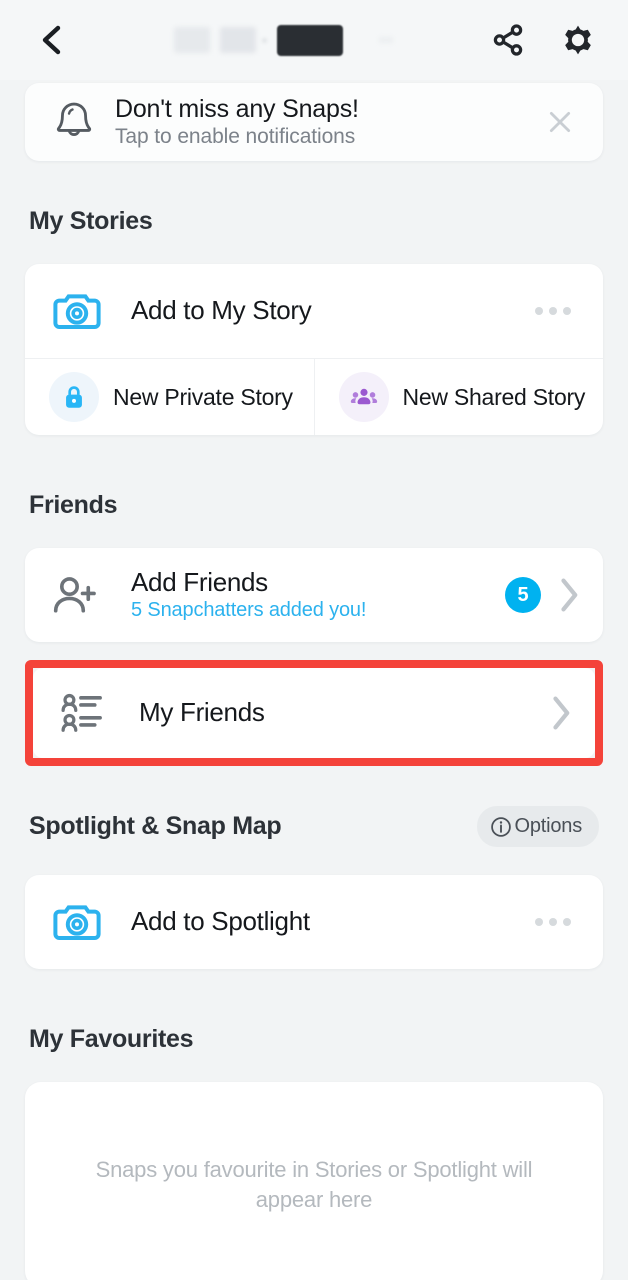  Describe the element at coordinates (311, 594) in the screenshot. I see `row-text: Add Friends 5 Snapchatters added you!` at that location.